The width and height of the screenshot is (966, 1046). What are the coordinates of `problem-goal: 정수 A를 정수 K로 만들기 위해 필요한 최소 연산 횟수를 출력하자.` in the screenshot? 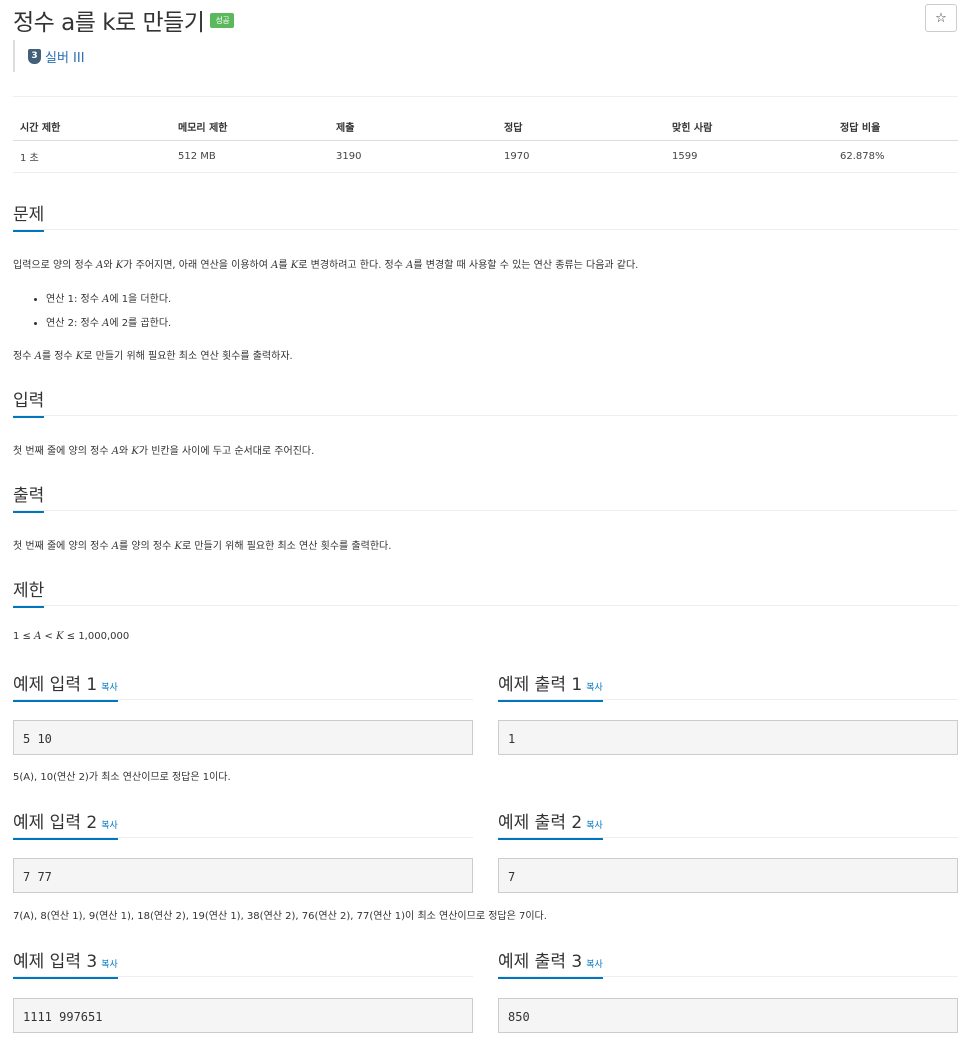 It's located at (153, 356).